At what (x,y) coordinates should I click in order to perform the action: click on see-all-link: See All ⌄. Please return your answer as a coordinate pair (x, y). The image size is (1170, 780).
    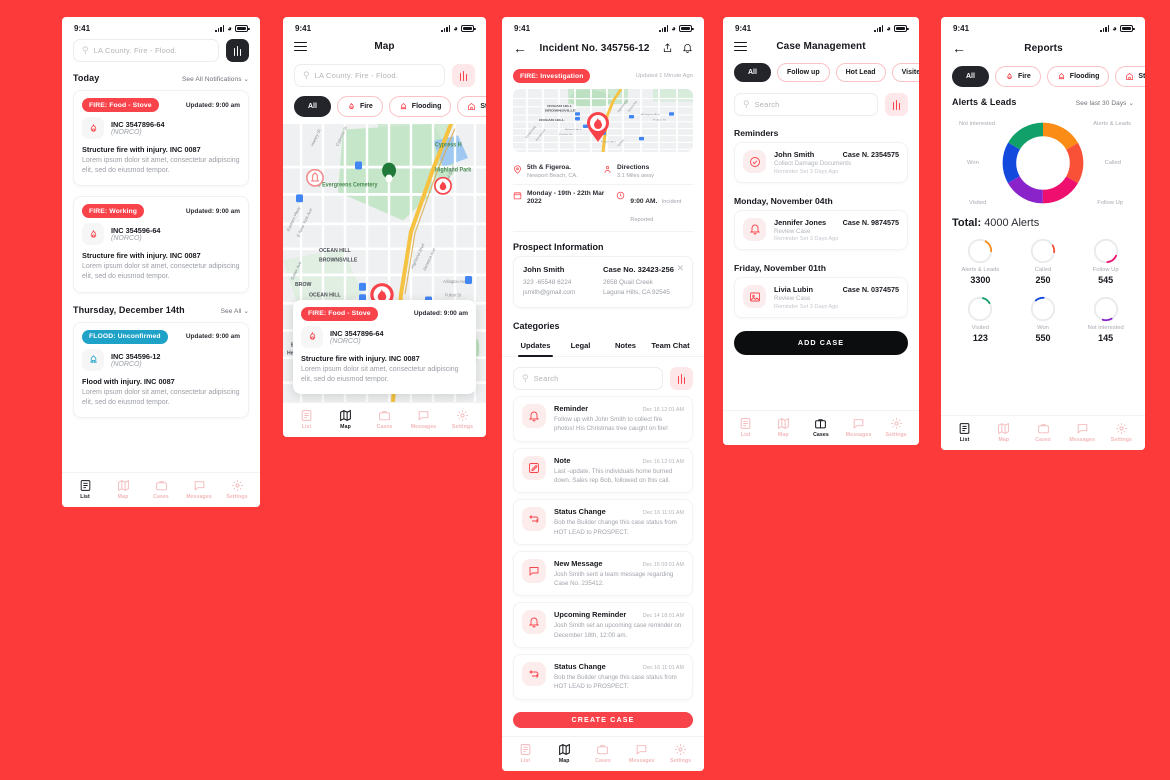
    Looking at the image, I should click on (235, 311).